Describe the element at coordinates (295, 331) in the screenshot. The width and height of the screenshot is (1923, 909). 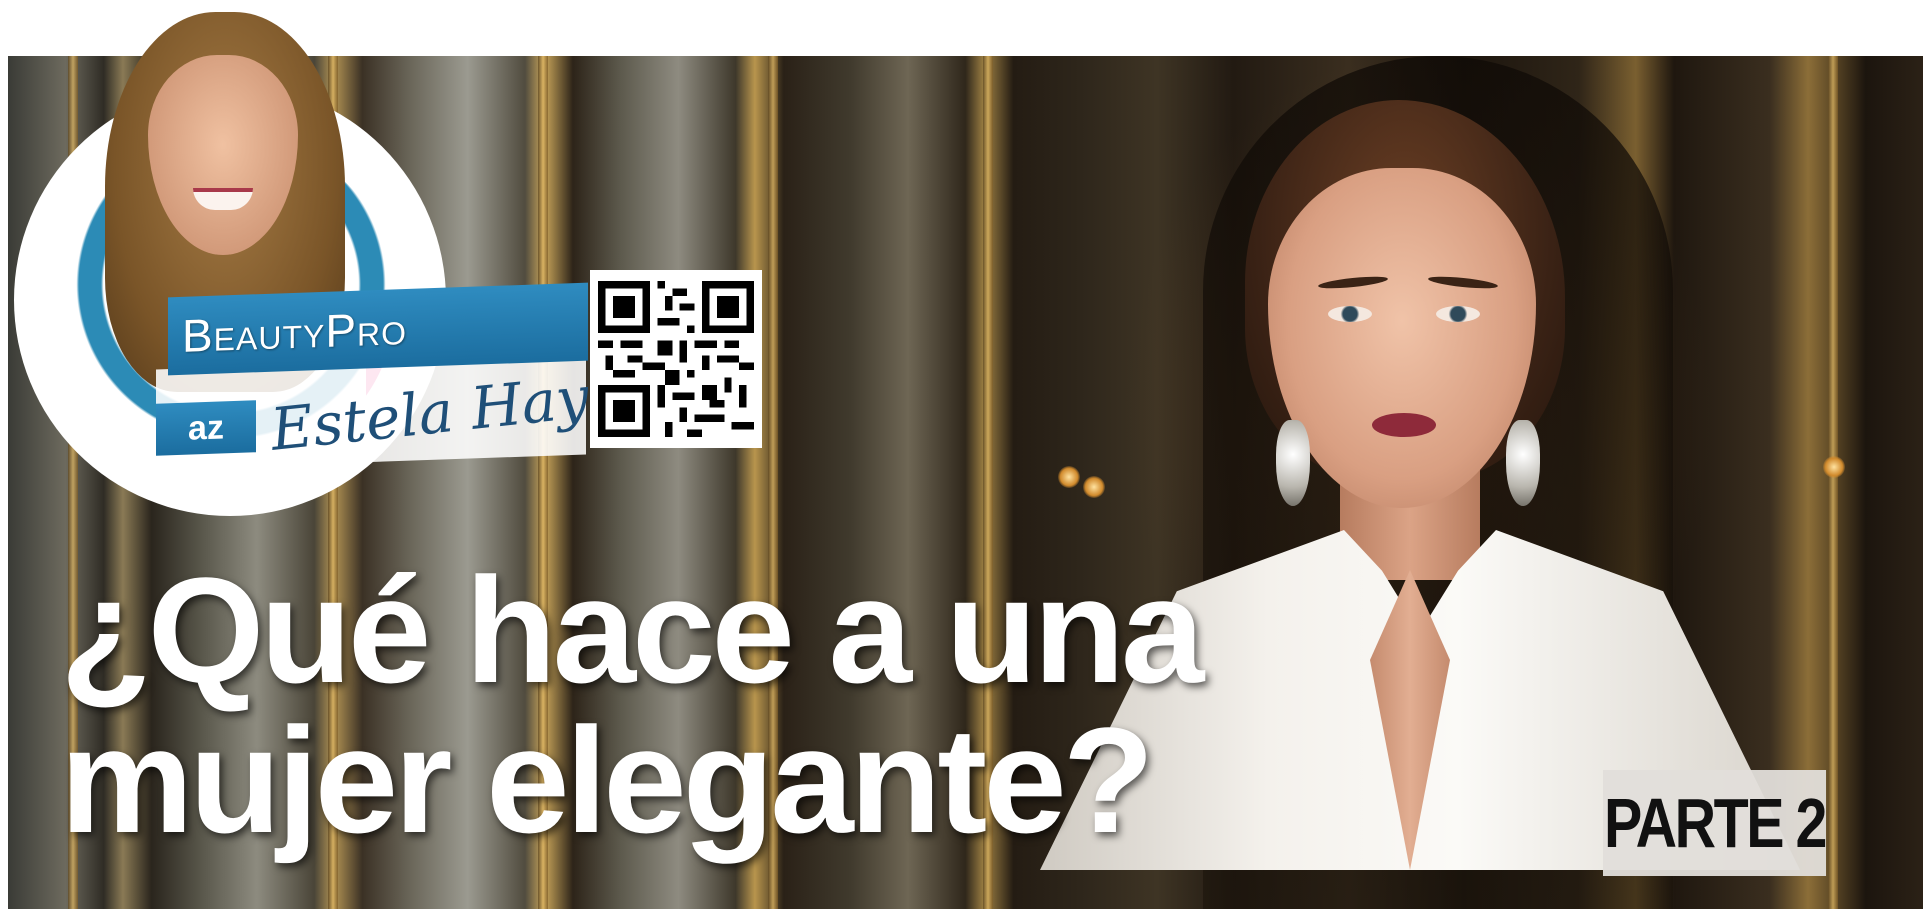
I see `brand-logo-text: BeautyPro` at that location.